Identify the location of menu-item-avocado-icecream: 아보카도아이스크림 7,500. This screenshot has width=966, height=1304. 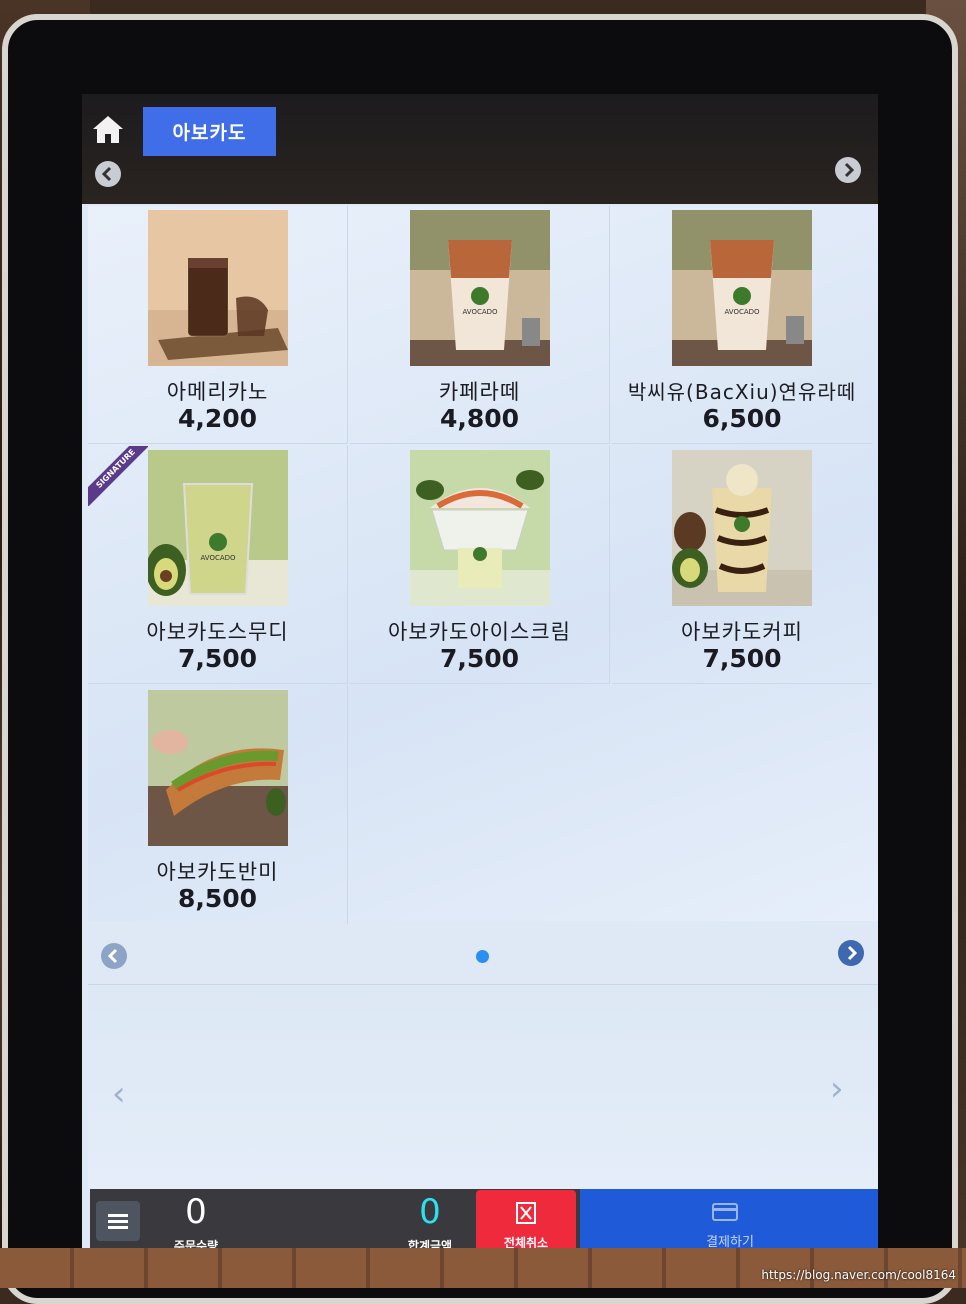
(480, 565).